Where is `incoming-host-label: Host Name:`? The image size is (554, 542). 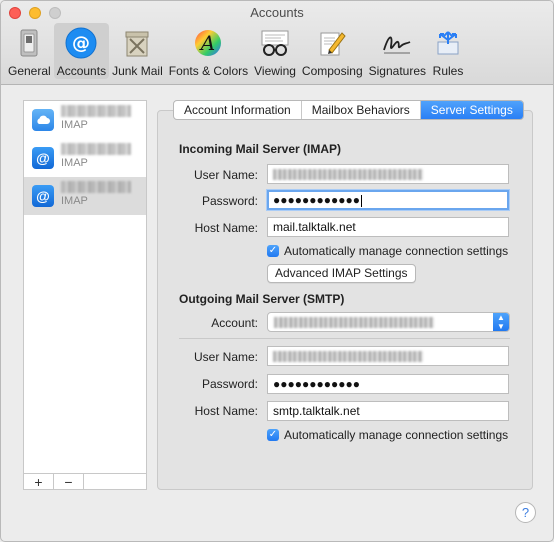 incoming-host-label: Host Name: is located at coordinates (226, 228).